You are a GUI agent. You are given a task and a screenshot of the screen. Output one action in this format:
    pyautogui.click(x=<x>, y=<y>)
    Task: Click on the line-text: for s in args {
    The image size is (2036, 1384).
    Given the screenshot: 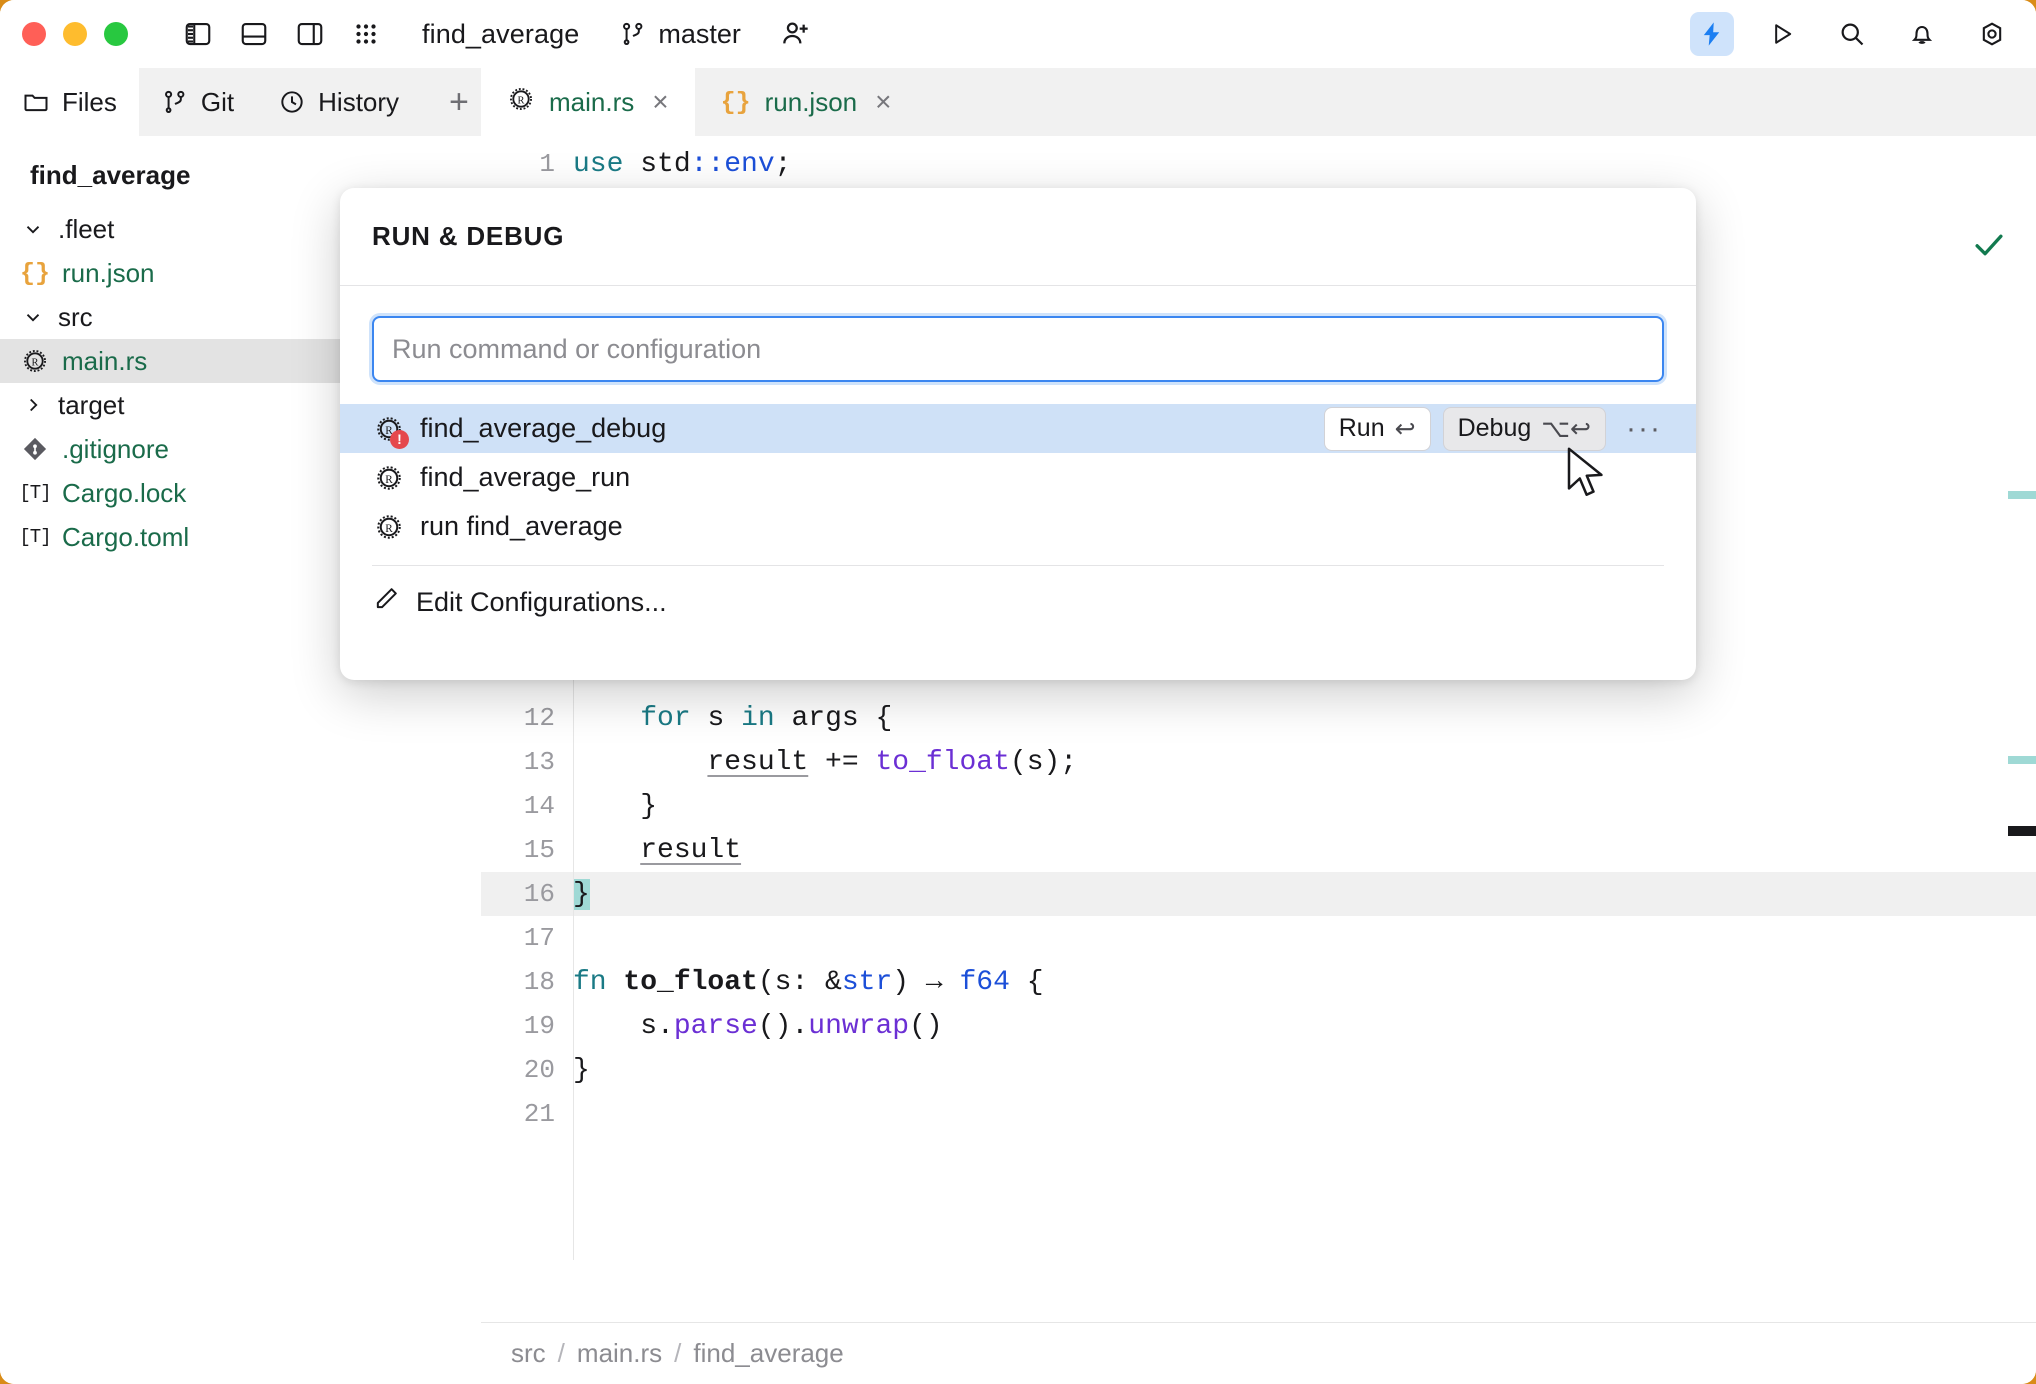 What is the action you would take?
    pyautogui.click(x=766, y=718)
    